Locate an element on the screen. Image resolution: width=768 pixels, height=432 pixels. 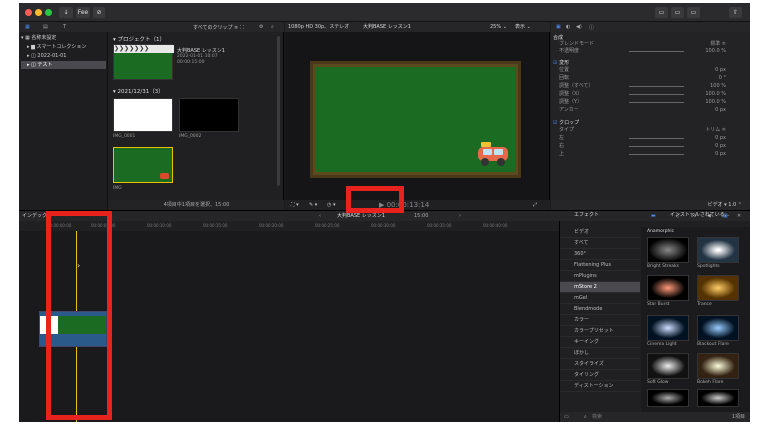
blend-mode-value: 標準 ≑ is located at coordinates (718, 44).